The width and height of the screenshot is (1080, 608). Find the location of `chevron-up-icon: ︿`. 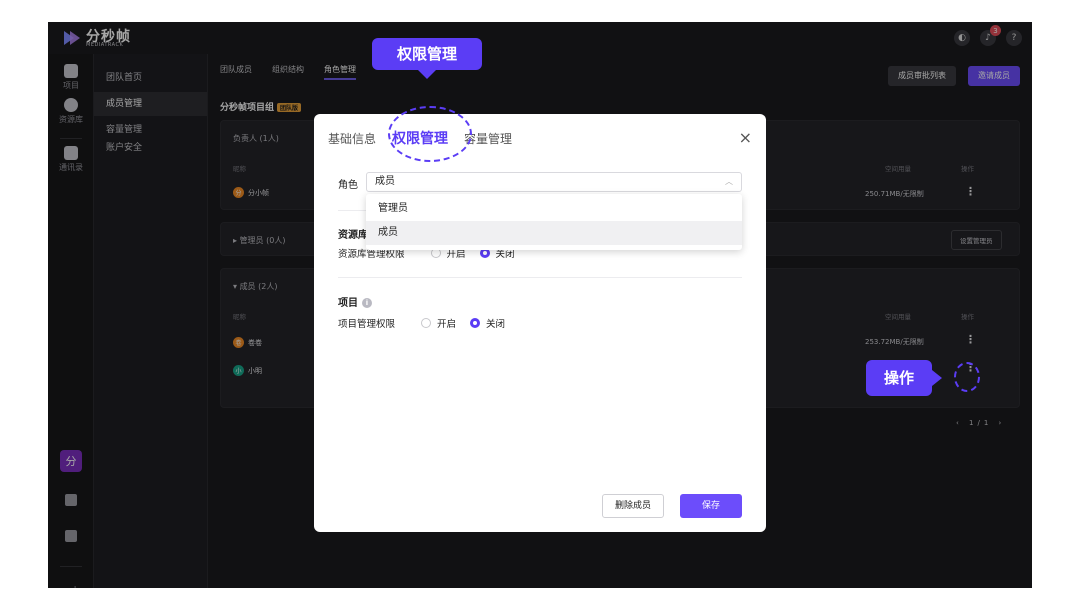

chevron-up-icon: ︿ is located at coordinates (729, 181).